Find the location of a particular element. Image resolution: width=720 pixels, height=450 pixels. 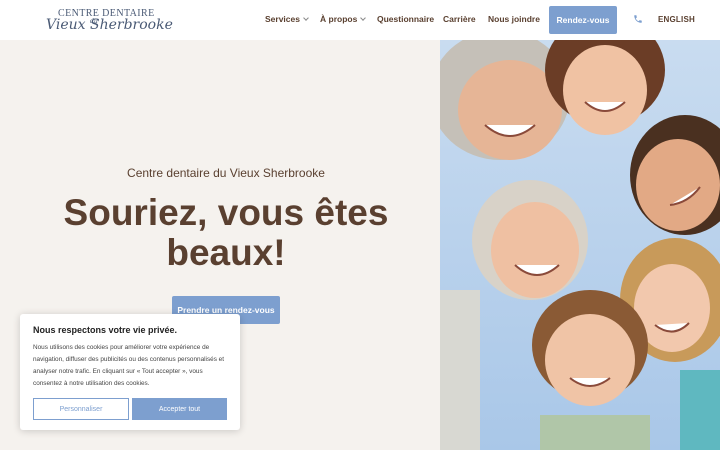

rendez-vous-button: Rendez-vous is located at coordinates (583, 20).